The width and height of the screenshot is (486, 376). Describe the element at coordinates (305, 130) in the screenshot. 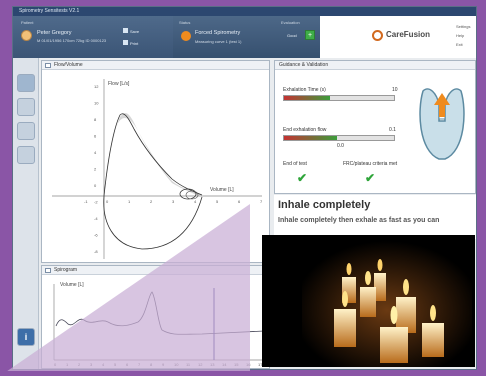

I see `end-flow-label: End exhalation flow` at that location.